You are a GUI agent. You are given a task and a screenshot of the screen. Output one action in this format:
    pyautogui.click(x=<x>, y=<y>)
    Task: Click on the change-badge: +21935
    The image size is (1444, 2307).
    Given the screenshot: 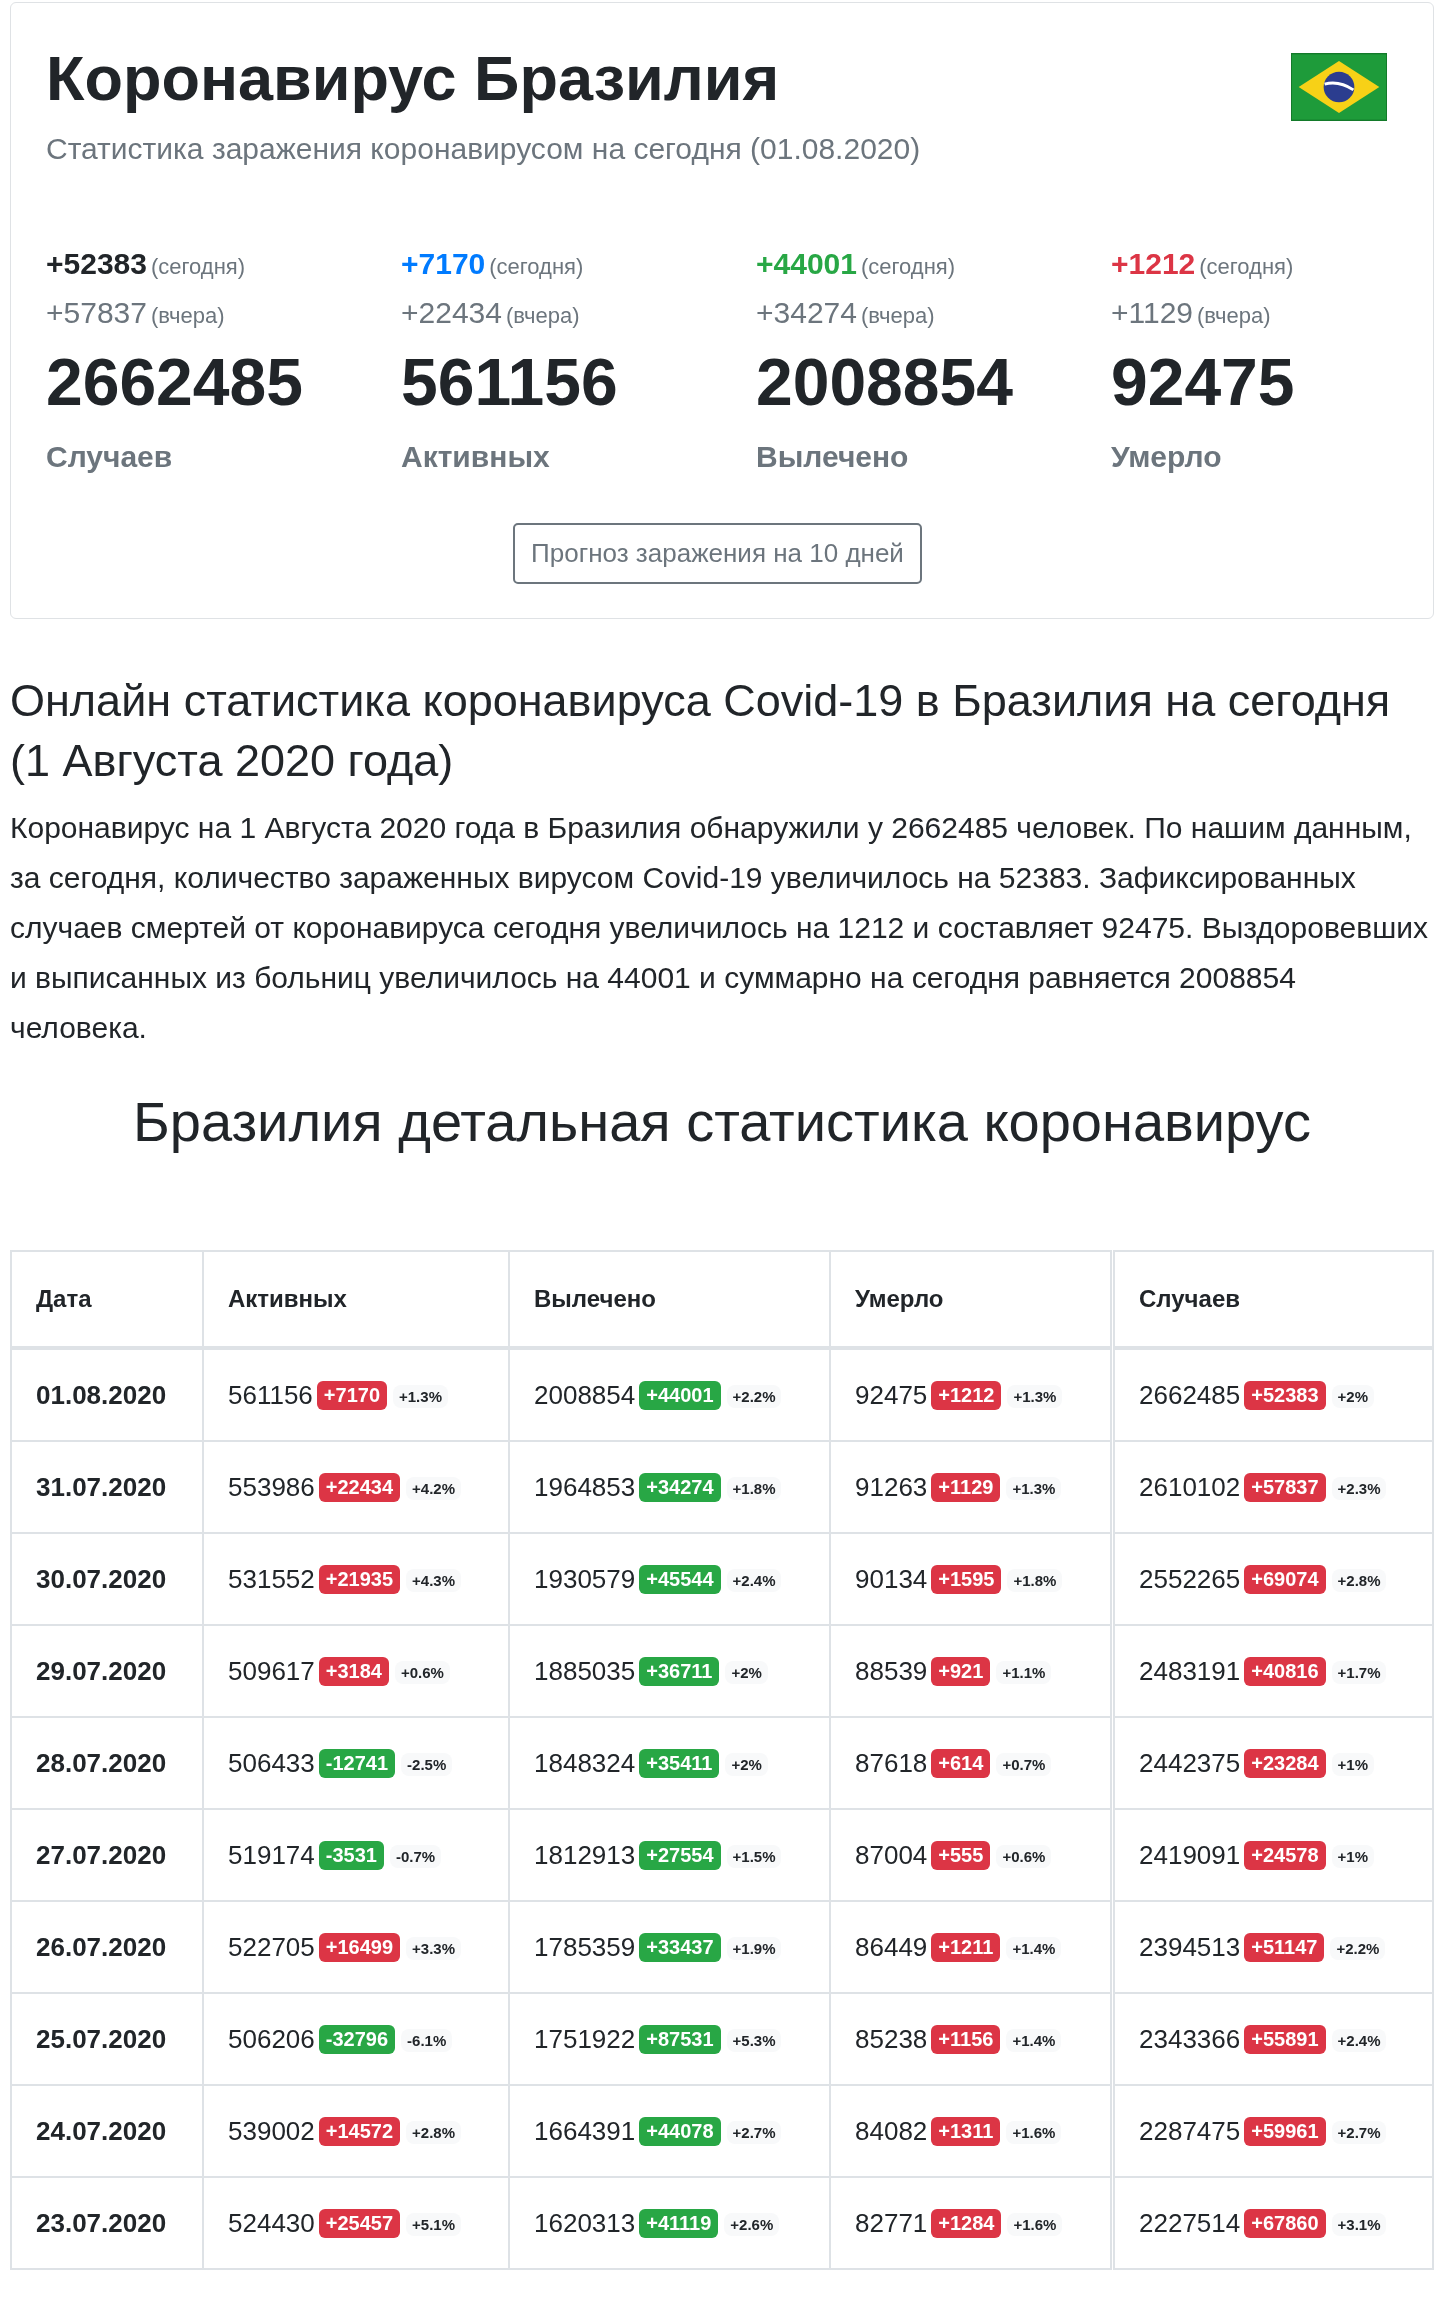 What is the action you would take?
    pyautogui.click(x=359, y=1579)
    